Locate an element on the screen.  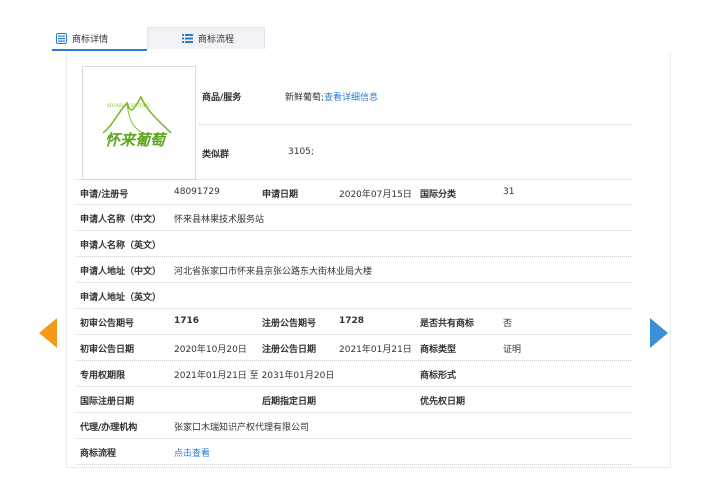
exclusive-period-value: 2021年01月21日 至 2031年01月20日 is located at coordinates (254, 376).